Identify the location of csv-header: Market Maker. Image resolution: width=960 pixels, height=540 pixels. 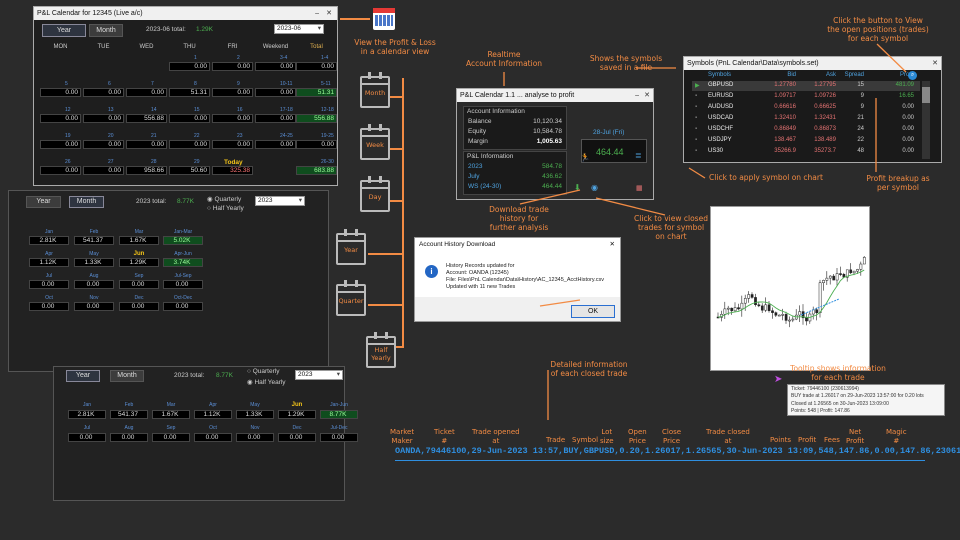
(402, 436).